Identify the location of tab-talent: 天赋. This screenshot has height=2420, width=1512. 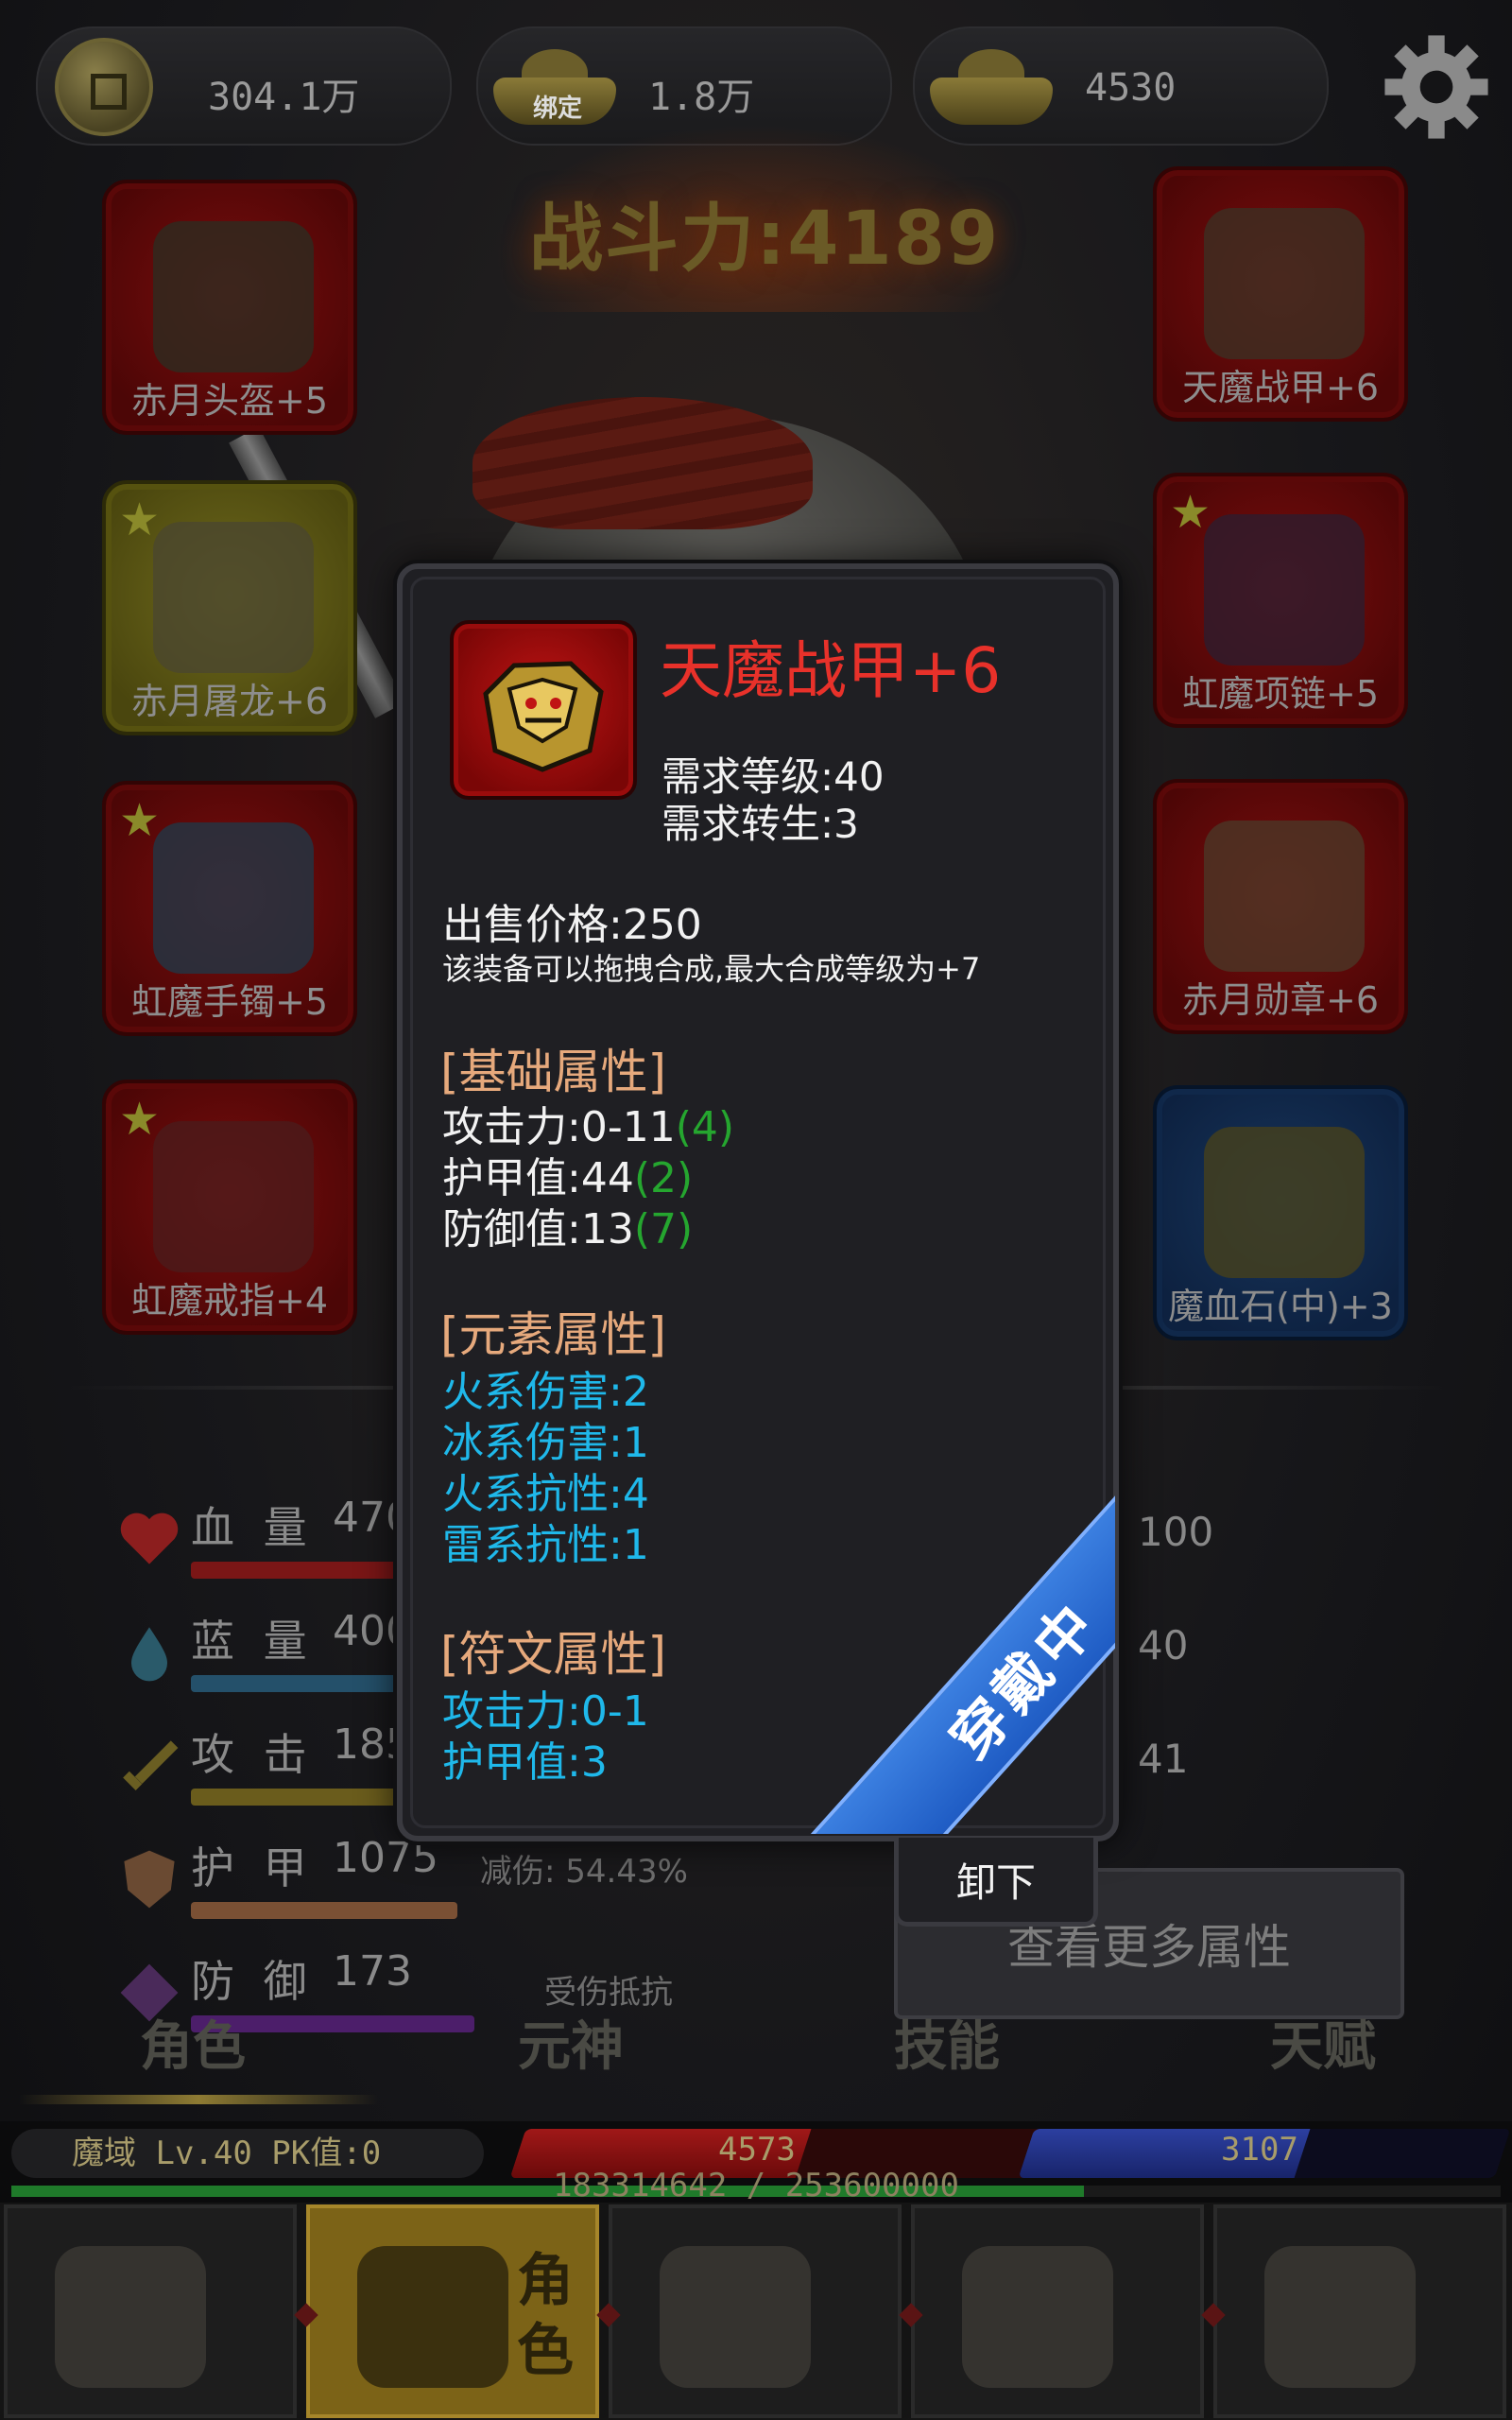
(1323, 2042).